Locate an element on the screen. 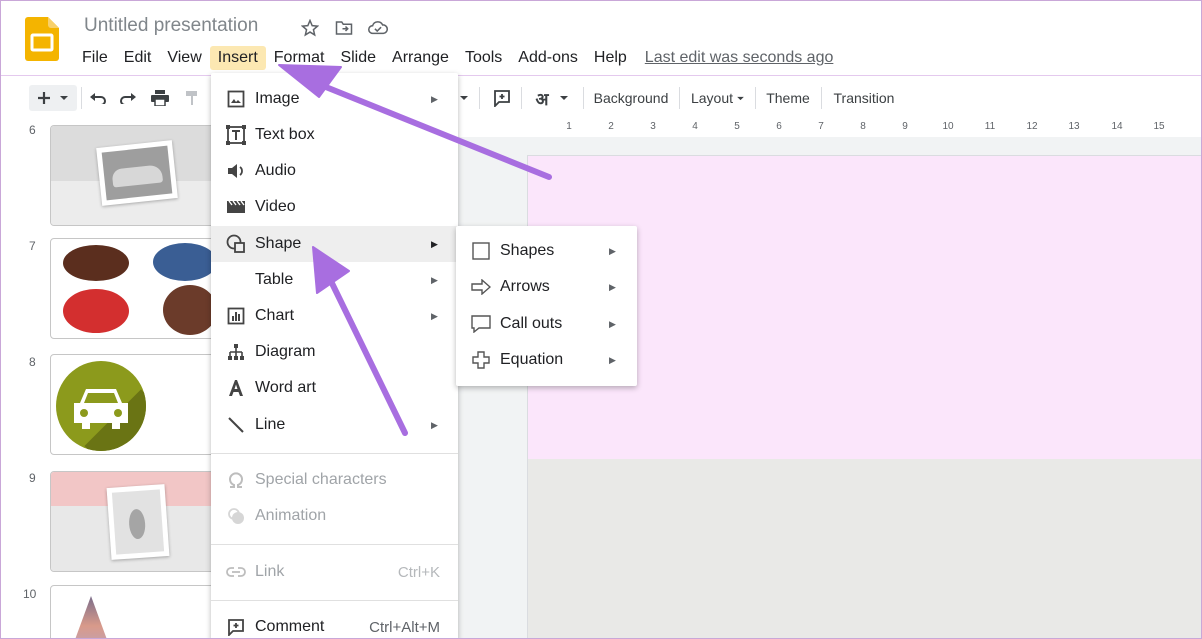  menu-item-label: Animation is located at coordinates (291, 515).